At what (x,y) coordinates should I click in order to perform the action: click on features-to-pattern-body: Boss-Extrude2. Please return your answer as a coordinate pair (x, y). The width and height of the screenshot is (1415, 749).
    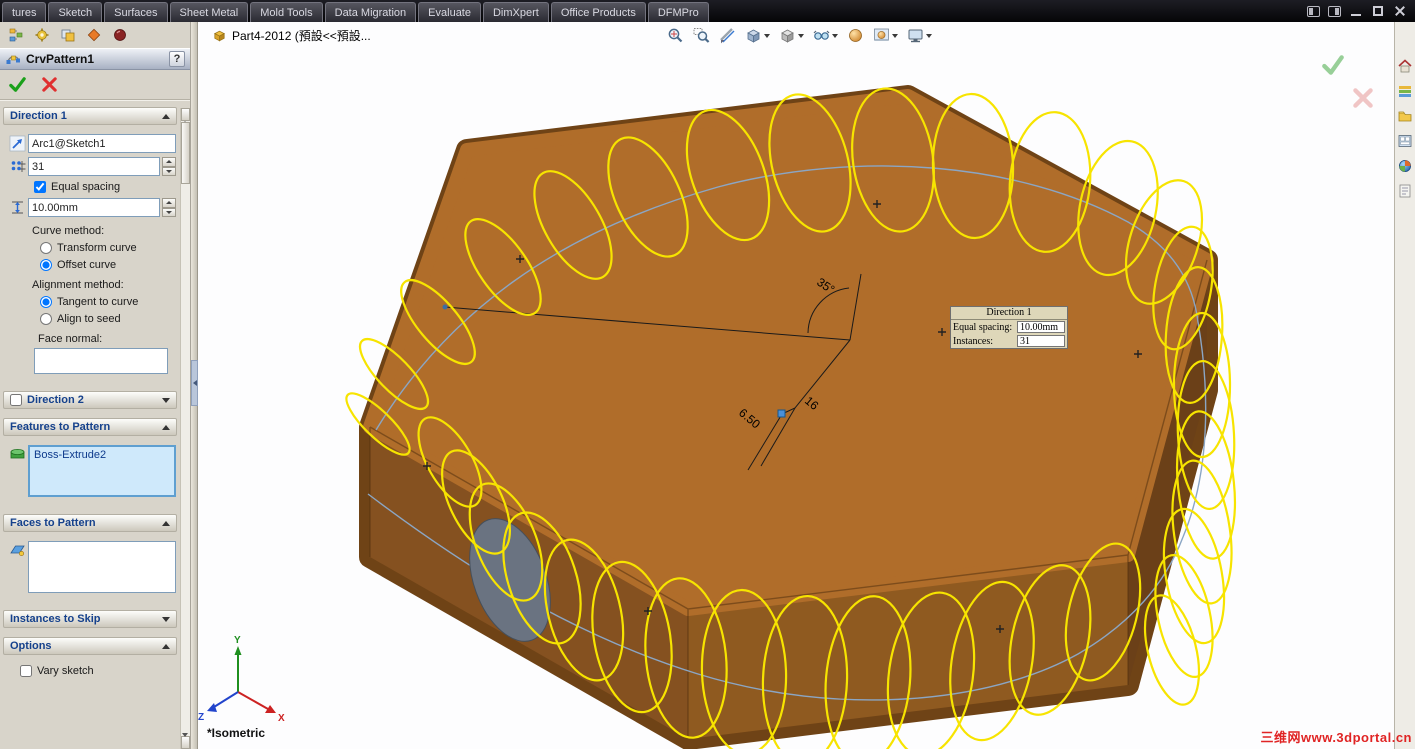
    Looking at the image, I should click on (90, 470).